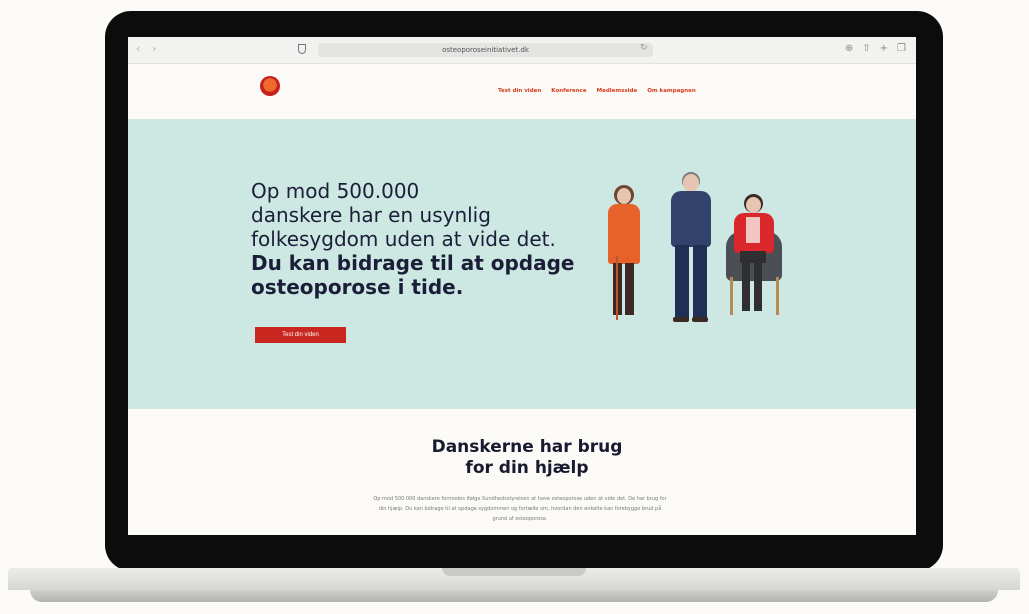 This screenshot has height=614, width=1029. I want to click on nav-link-test-din-viden: Test din viden, so click(519, 91).